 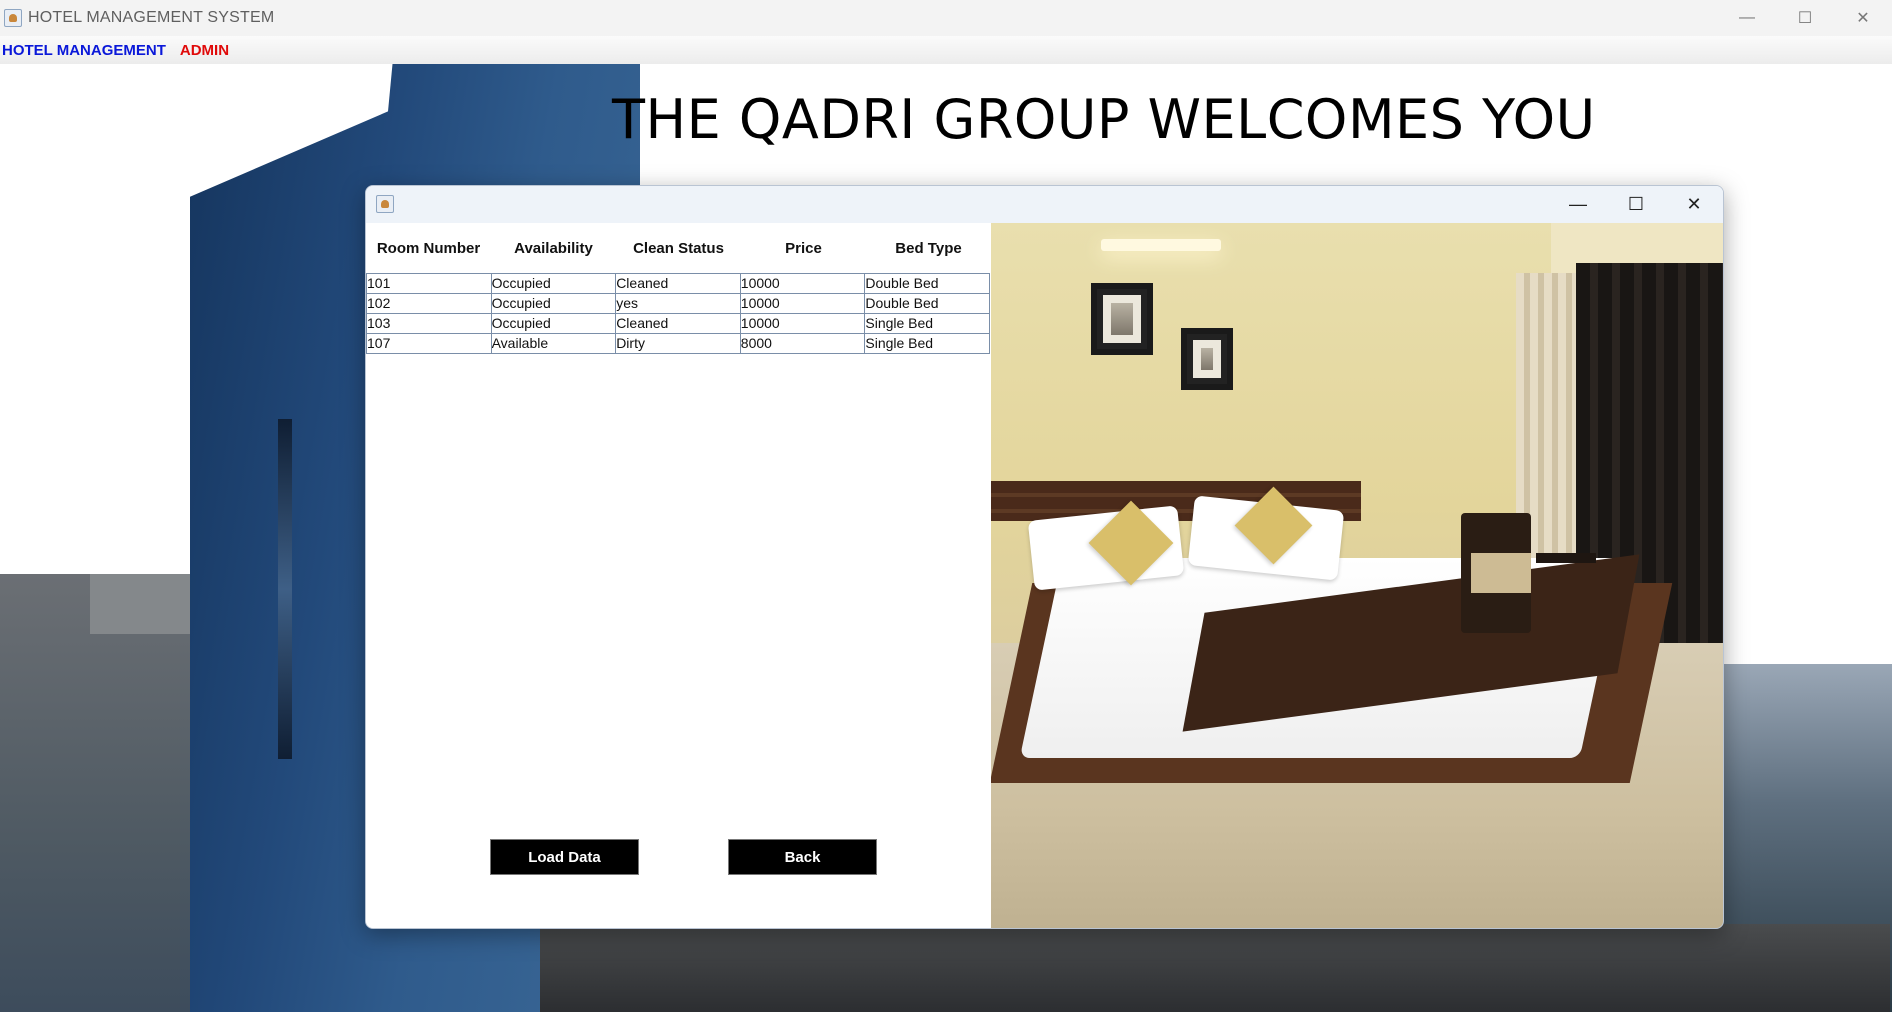 I want to click on window-controls: — ☐ ✕, so click(x=1805, y=18).